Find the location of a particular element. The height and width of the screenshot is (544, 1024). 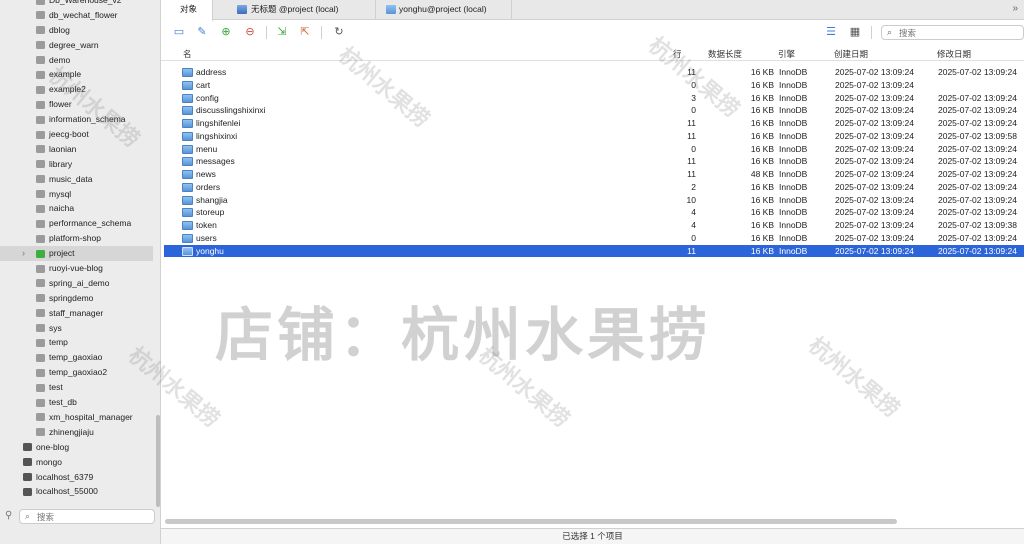

tab-objects: 对象 is located at coordinates (187, 10).